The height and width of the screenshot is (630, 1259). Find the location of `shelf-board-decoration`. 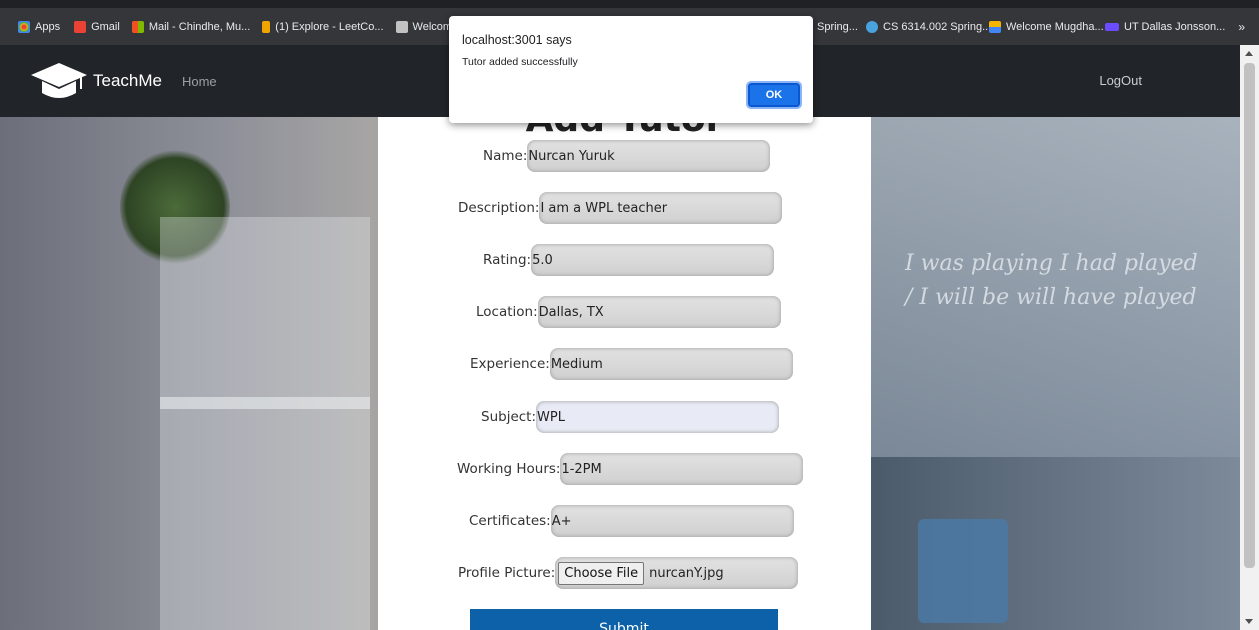

shelf-board-decoration is located at coordinates (265, 403).